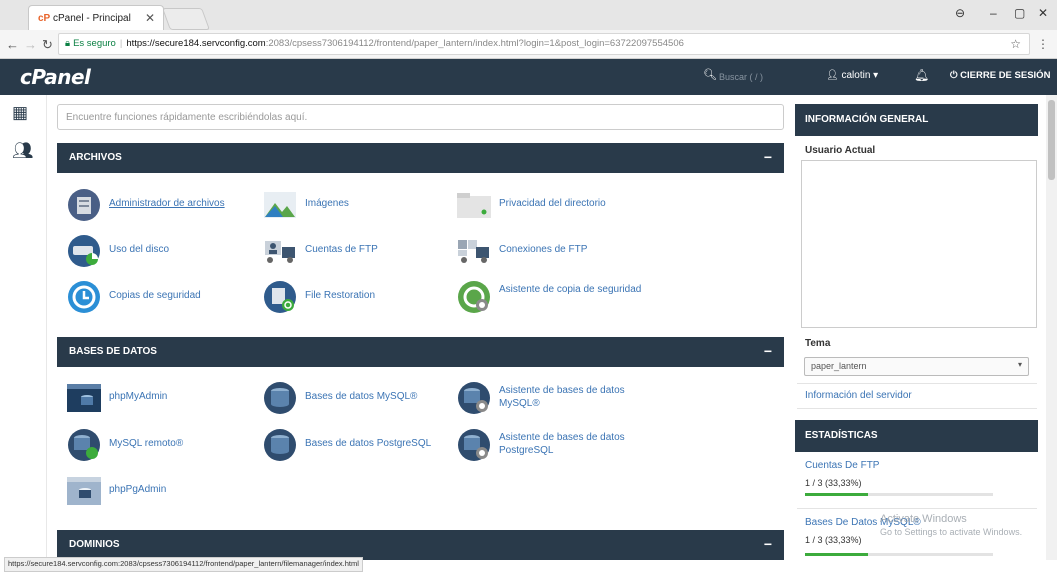 Image resolution: width=1057 pixels, height=572 pixels. Describe the element at coordinates (186, 19) in the screenshot. I see `new-tab-button` at that location.